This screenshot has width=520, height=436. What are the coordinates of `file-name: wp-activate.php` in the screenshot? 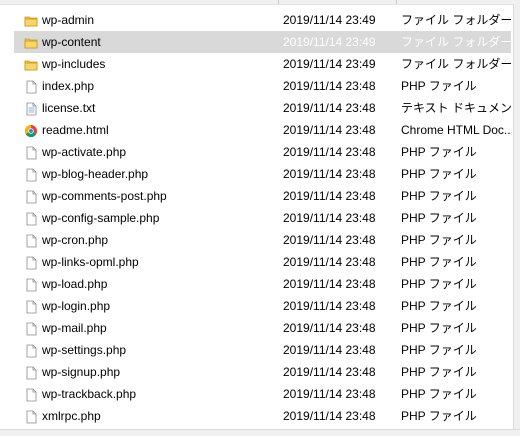 It's located at (84, 152).